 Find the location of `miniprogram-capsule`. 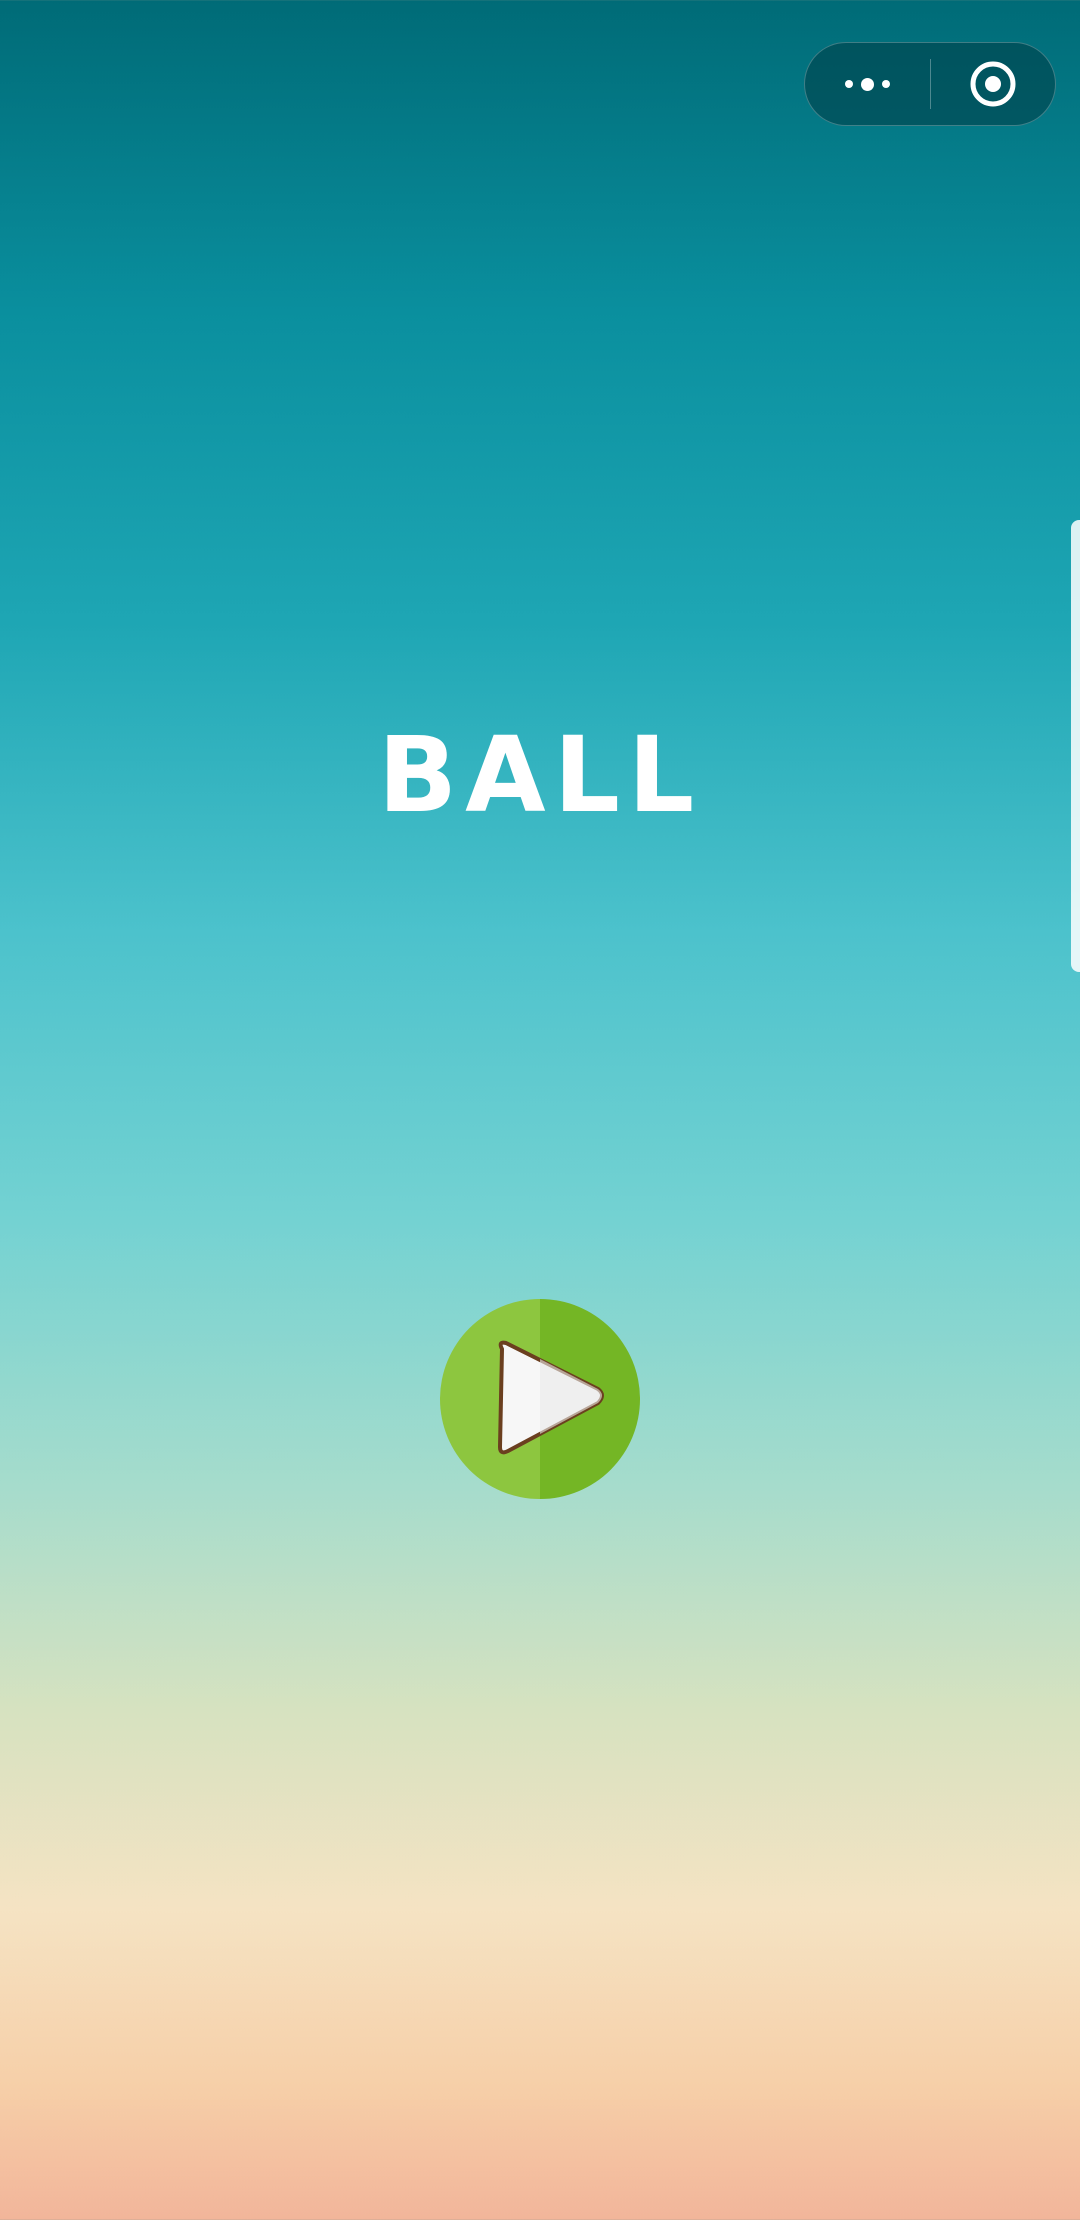

miniprogram-capsule is located at coordinates (930, 84).